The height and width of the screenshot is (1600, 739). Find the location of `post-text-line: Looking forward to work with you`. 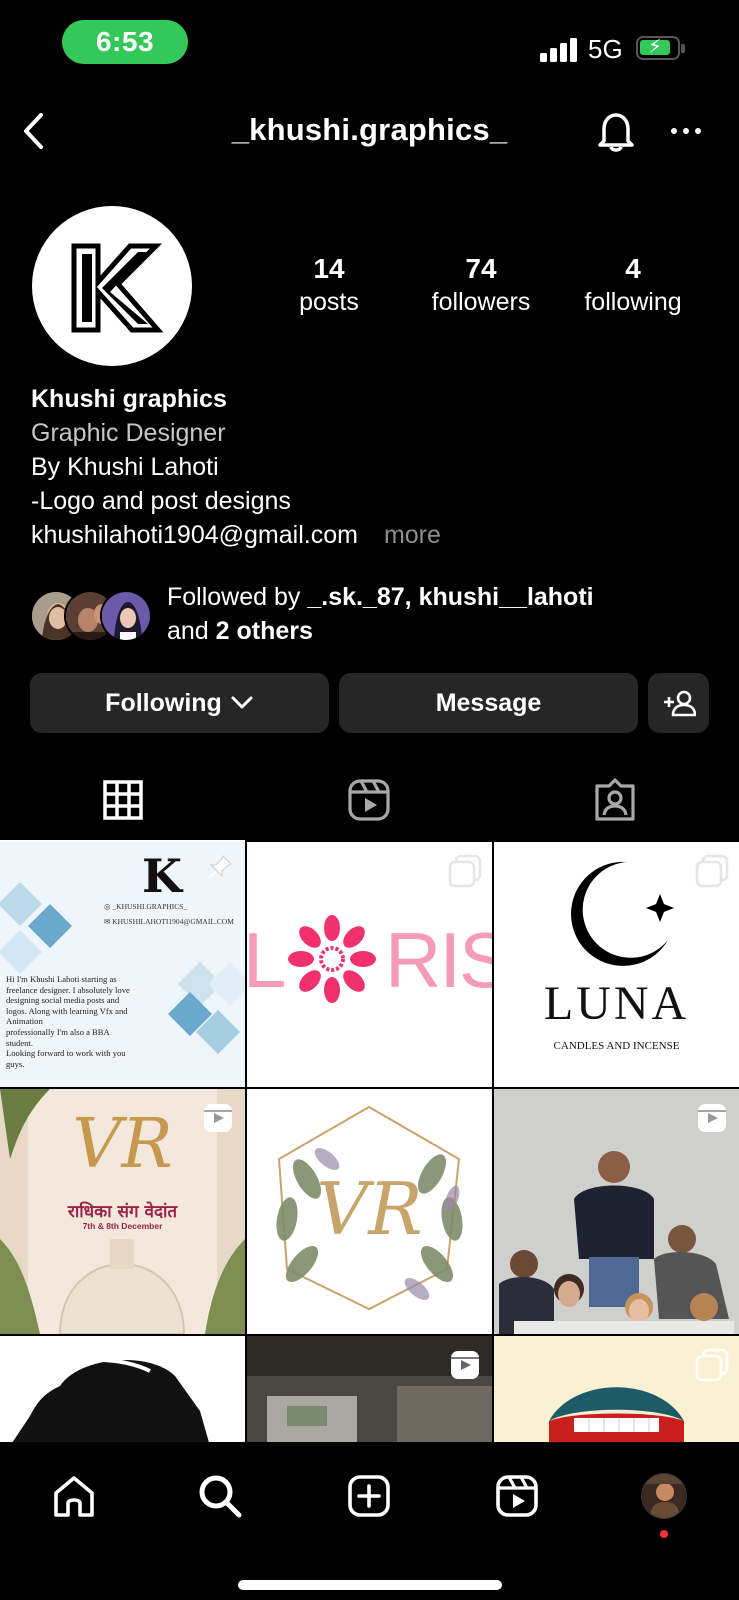

post-text-line: Looking forward to work with you is located at coordinates (66, 1053).